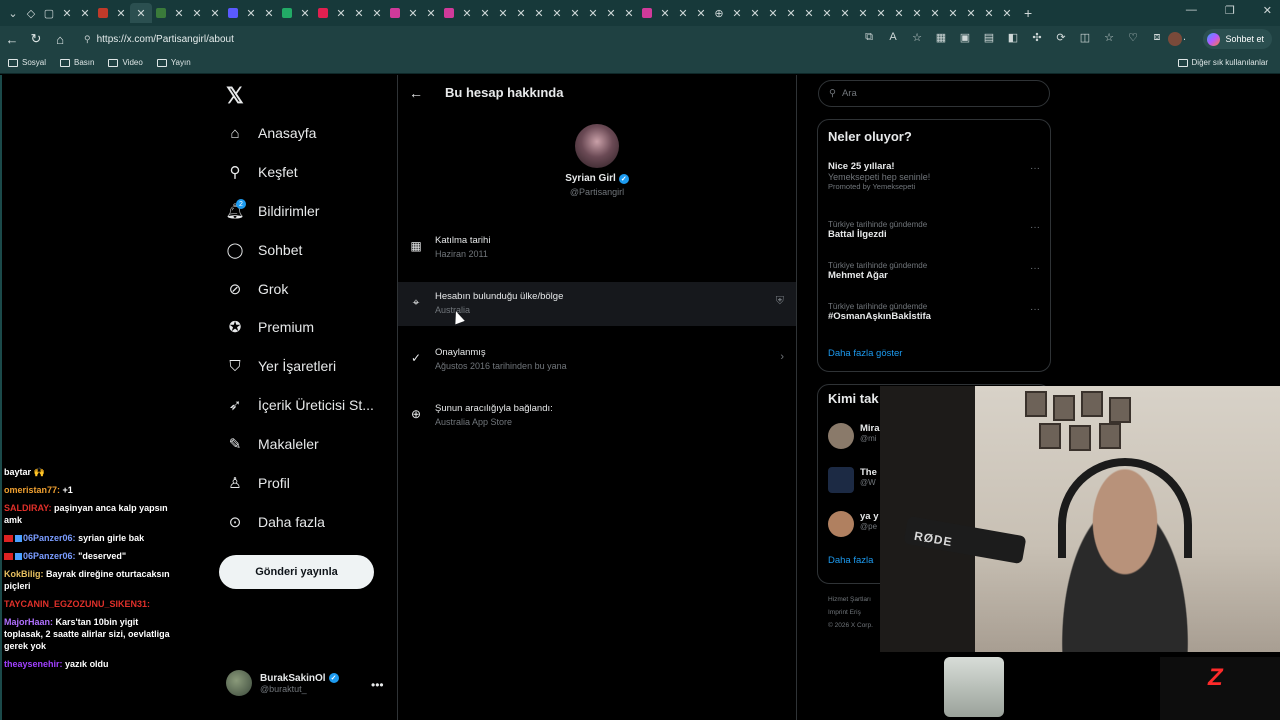 This screenshot has height=720, width=1280. What do you see at coordinates (36, 39) in the screenshot?
I see `reload-icon: ↻` at bounding box center [36, 39].